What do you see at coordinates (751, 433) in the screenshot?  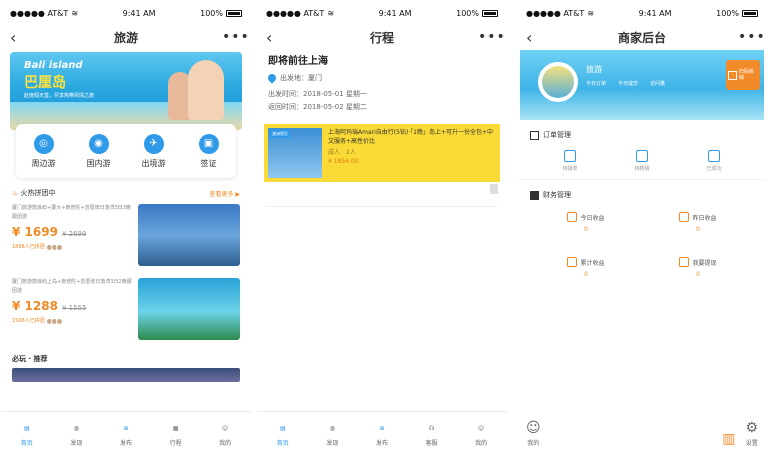 I see `settings-button: ⚙ 设置` at bounding box center [751, 433].